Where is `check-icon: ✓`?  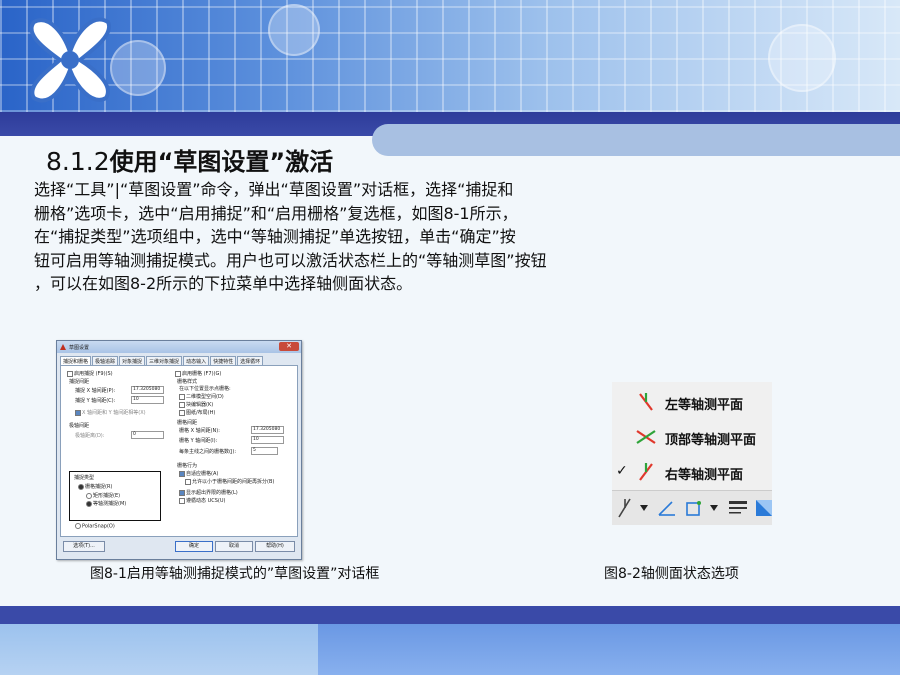 check-icon: ✓ is located at coordinates (622, 471).